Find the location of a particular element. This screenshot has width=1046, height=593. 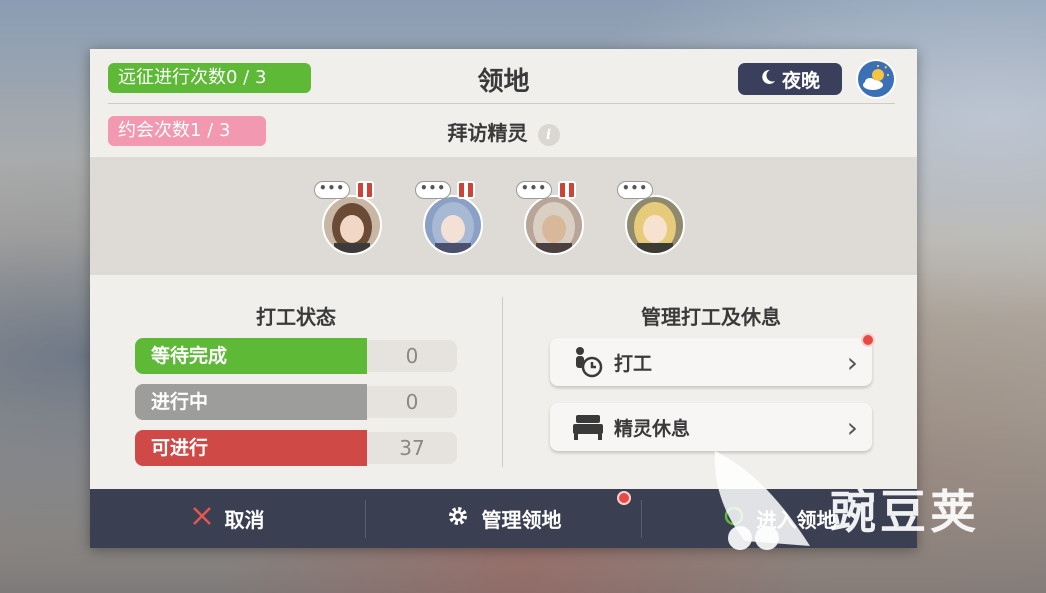

status-label: 进行中 is located at coordinates (251, 402).